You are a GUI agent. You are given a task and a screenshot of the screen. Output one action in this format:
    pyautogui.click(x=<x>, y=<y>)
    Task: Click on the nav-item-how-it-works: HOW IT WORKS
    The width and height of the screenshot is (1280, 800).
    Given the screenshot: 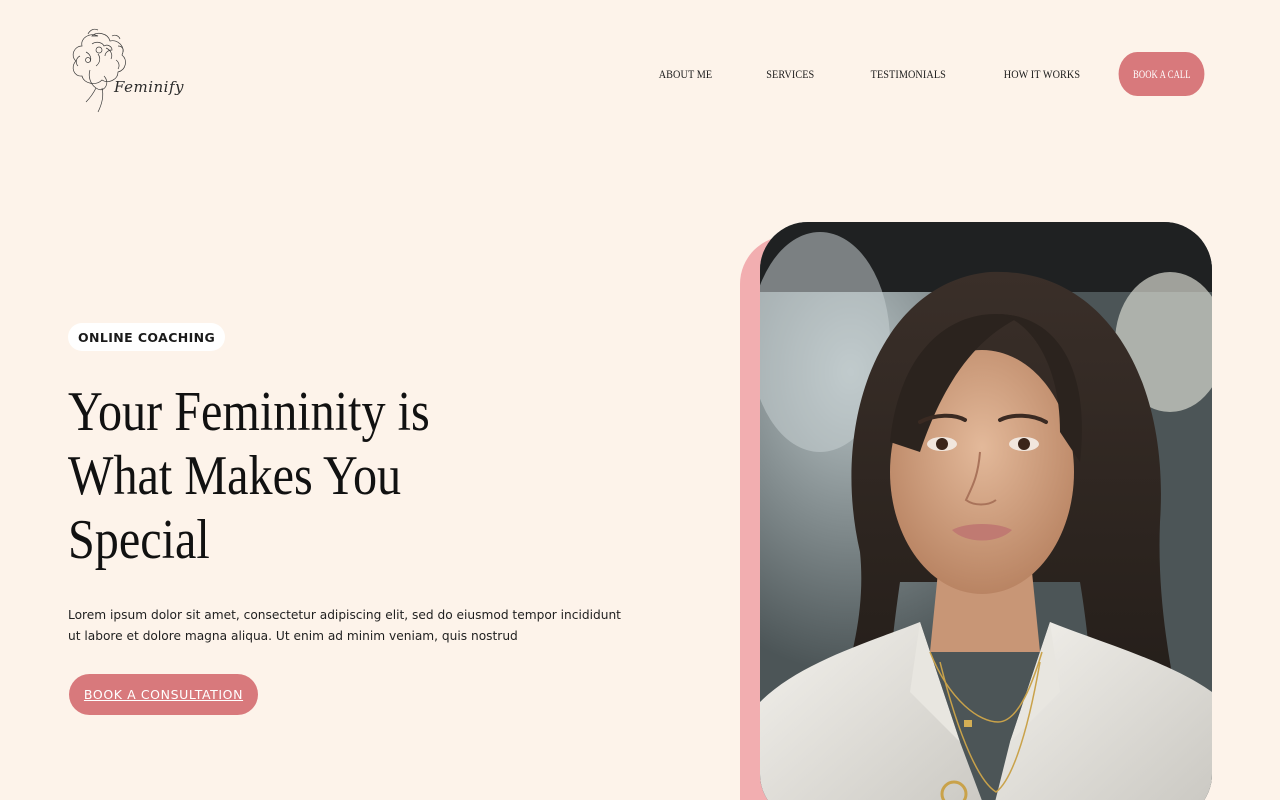 What is the action you would take?
    pyautogui.click(x=1042, y=74)
    